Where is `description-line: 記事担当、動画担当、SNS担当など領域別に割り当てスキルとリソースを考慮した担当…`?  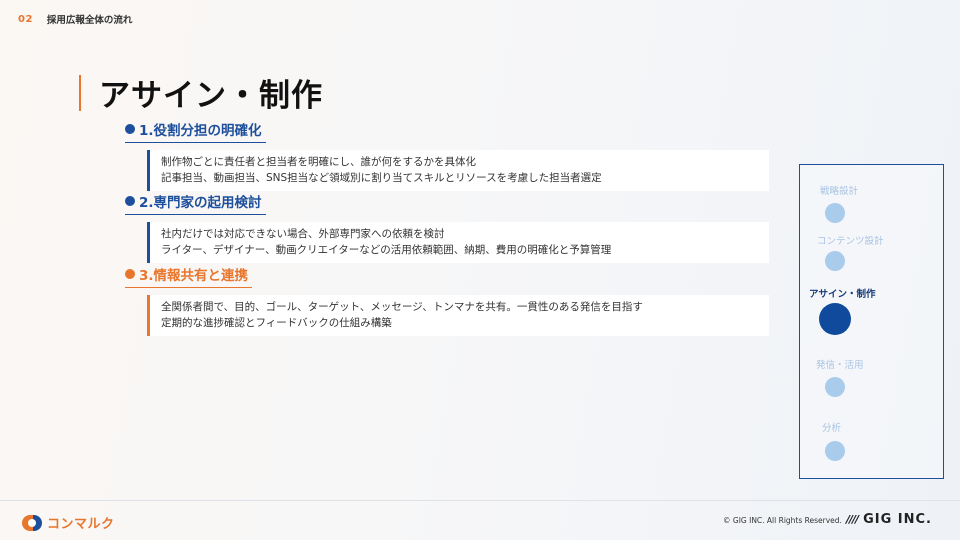 description-line: 記事担当、動画担当、SNS担当など領域別に割り当てスキルとリソースを考慮した担当… is located at coordinates (381, 178).